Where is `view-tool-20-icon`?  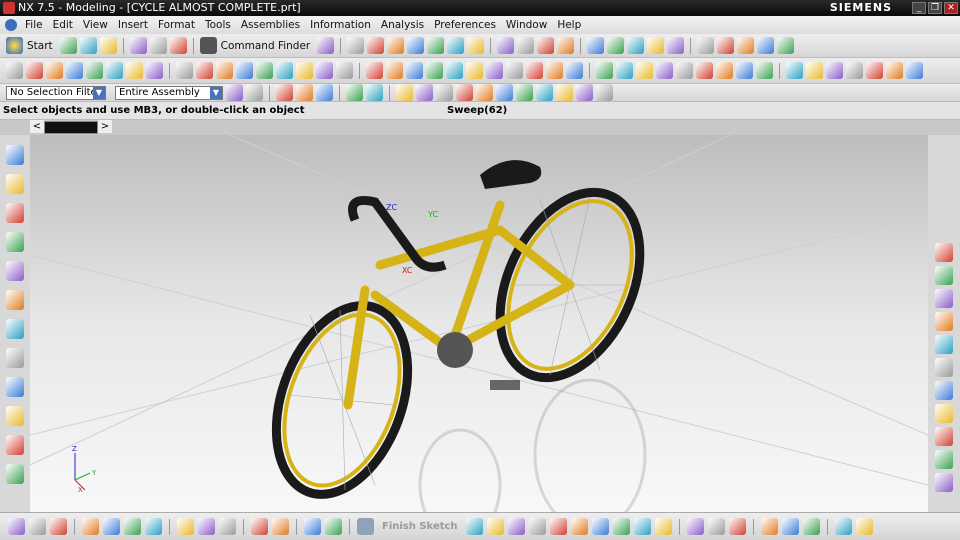 view-tool-20-icon is located at coordinates (746, 45).